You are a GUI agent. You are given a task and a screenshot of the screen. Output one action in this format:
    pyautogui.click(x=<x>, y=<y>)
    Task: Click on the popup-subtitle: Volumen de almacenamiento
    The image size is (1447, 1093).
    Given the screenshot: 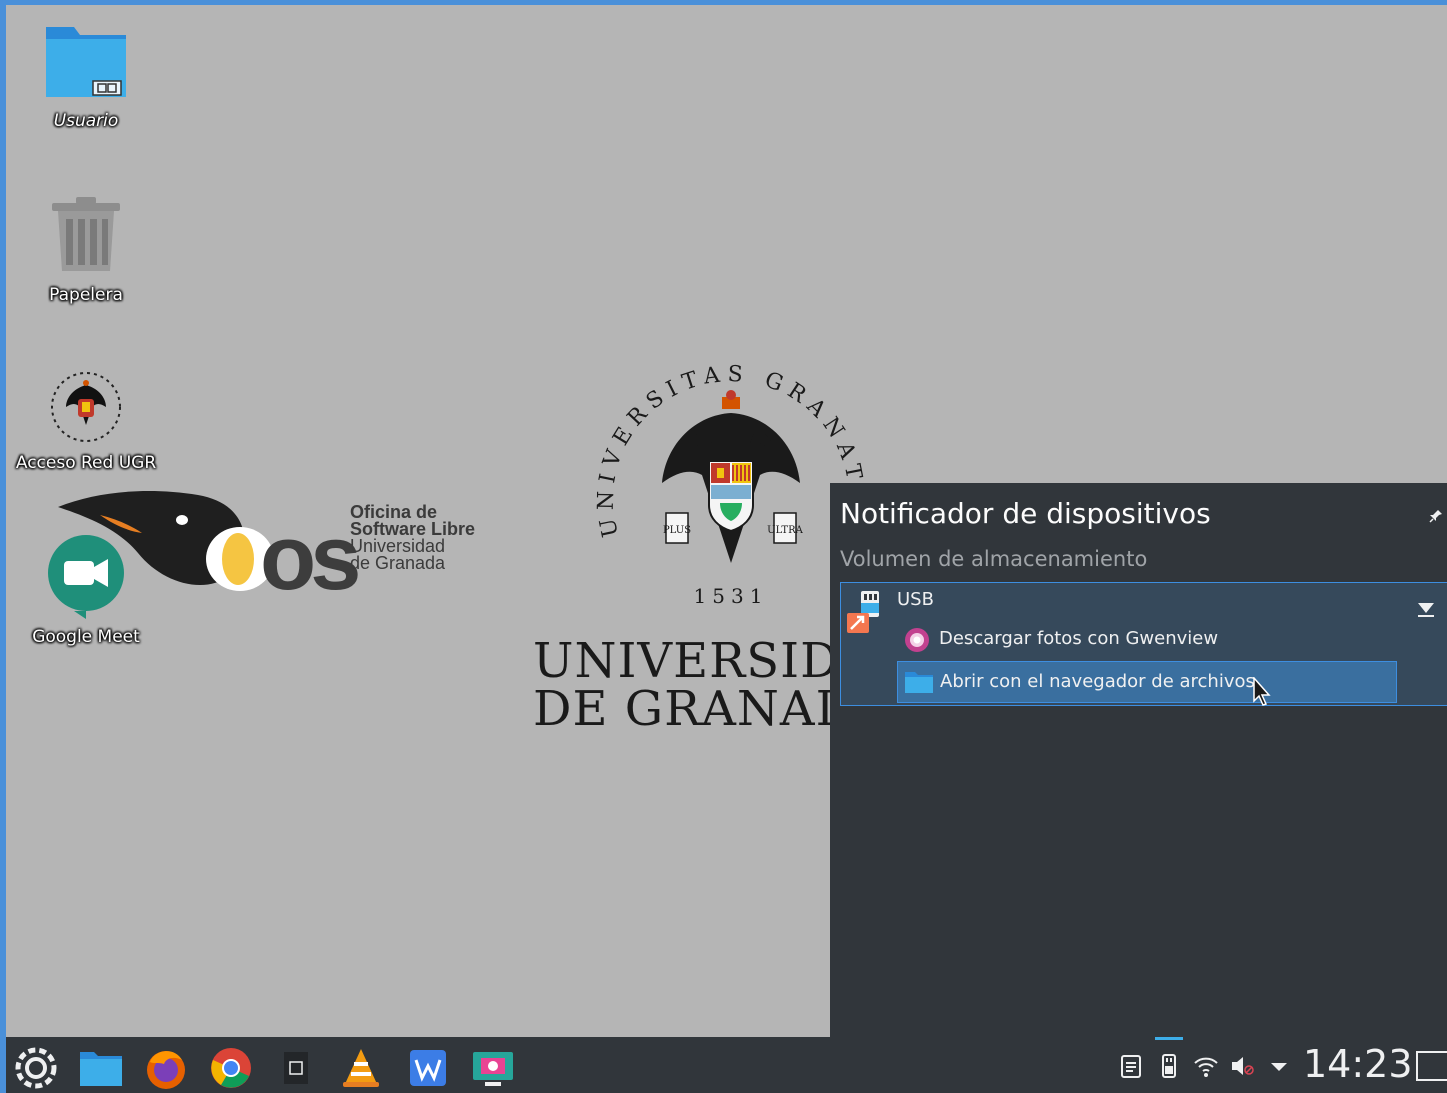 What is the action you would take?
    pyautogui.click(x=994, y=559)
    